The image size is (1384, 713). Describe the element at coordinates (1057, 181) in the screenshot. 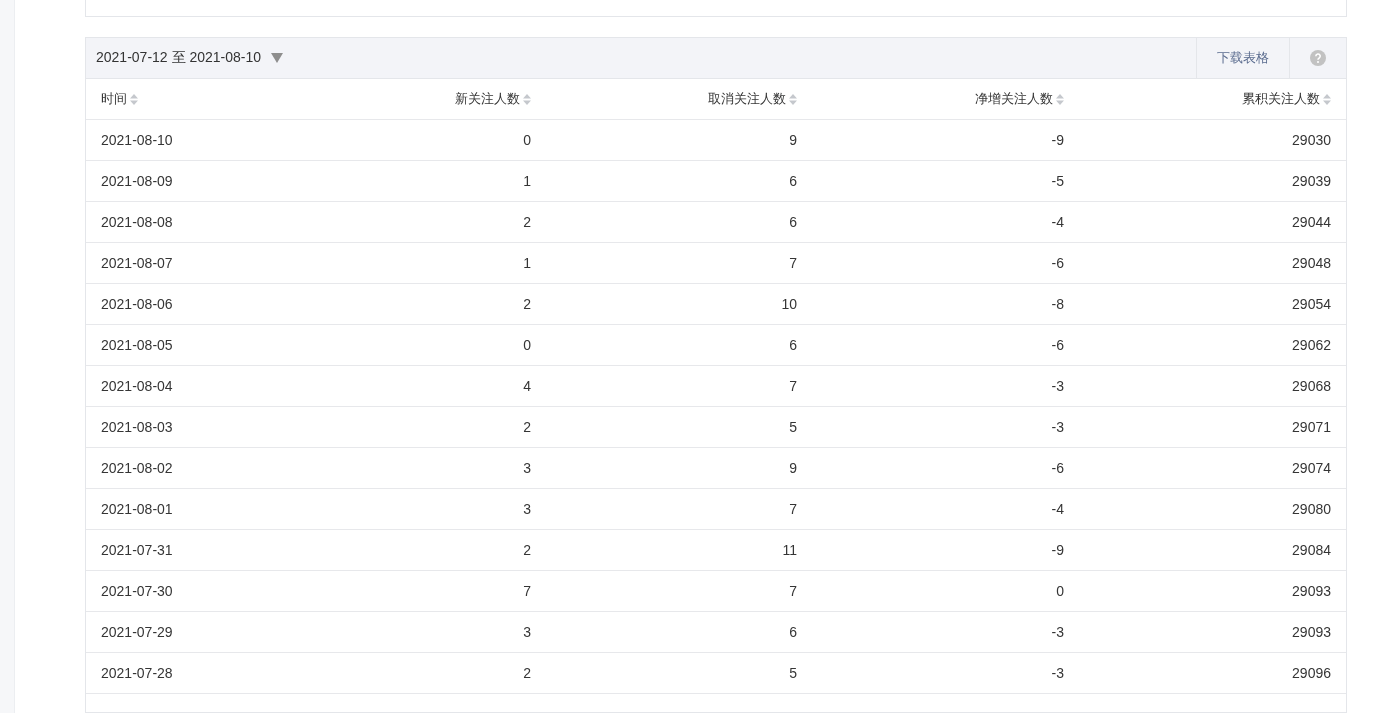

I see `table-cell: -5` at that location.